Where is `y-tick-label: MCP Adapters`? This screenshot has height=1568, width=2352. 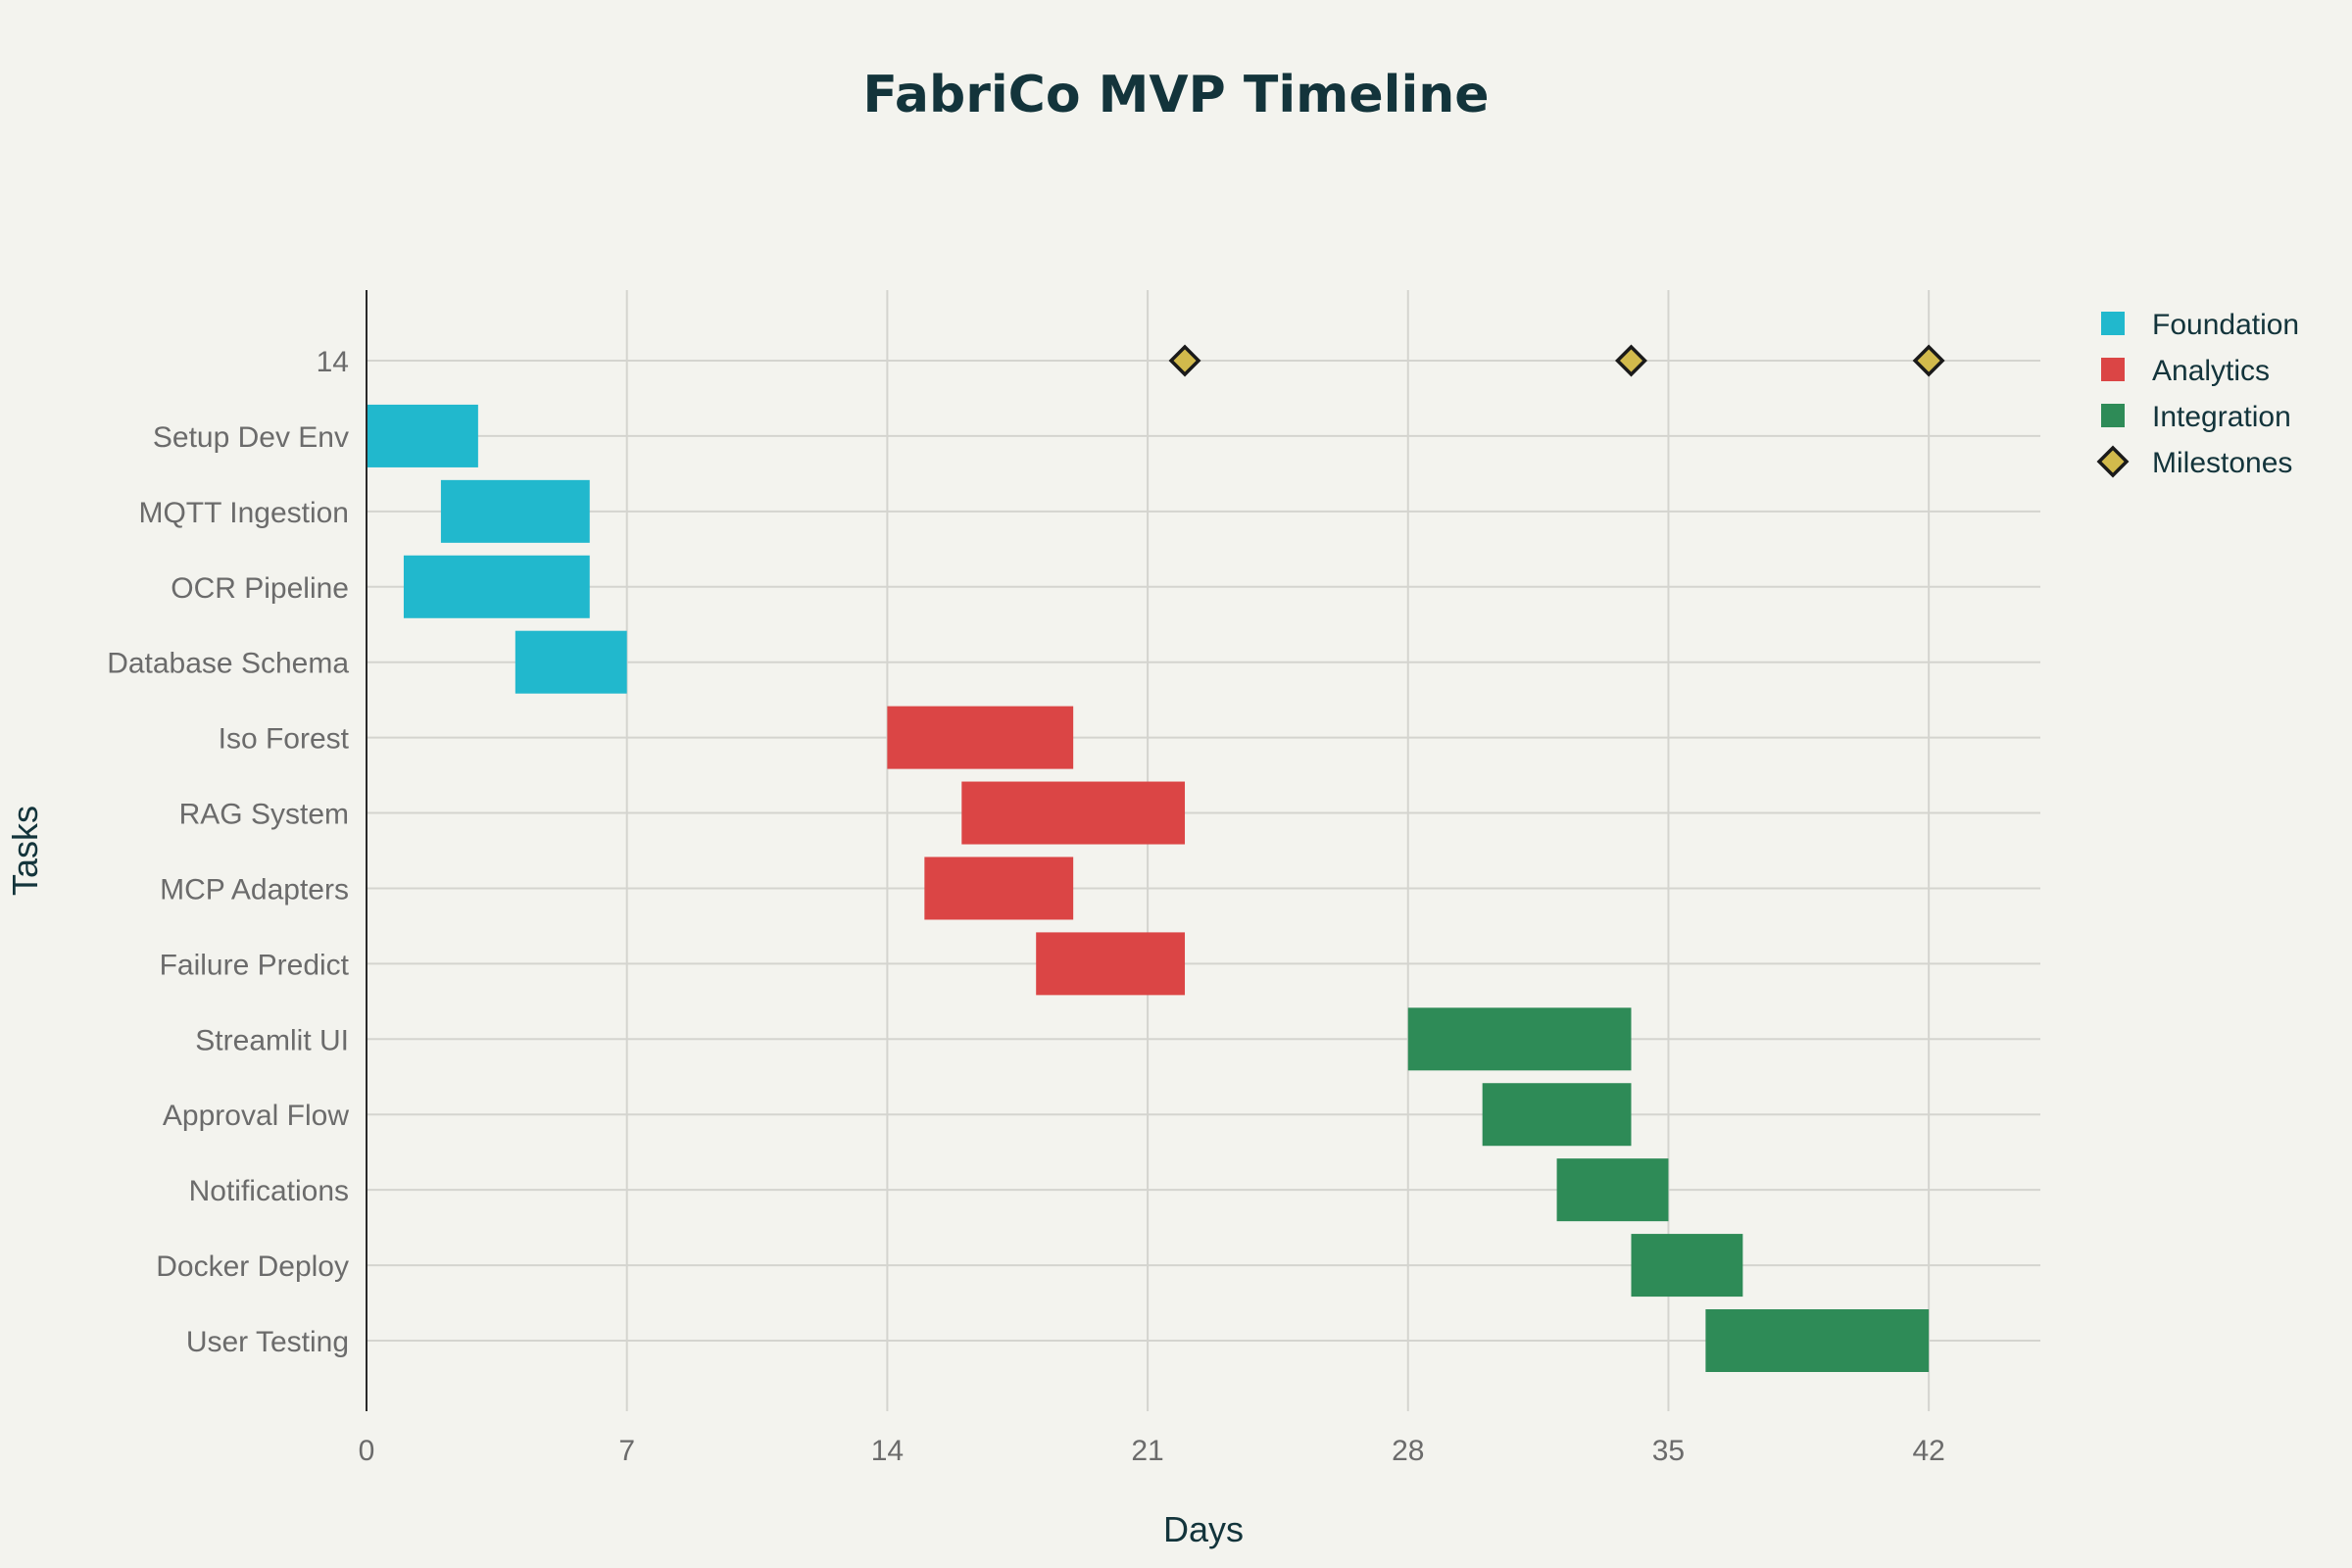
y-tick-label: MCP Adapters is located at coordinates (254, 889).